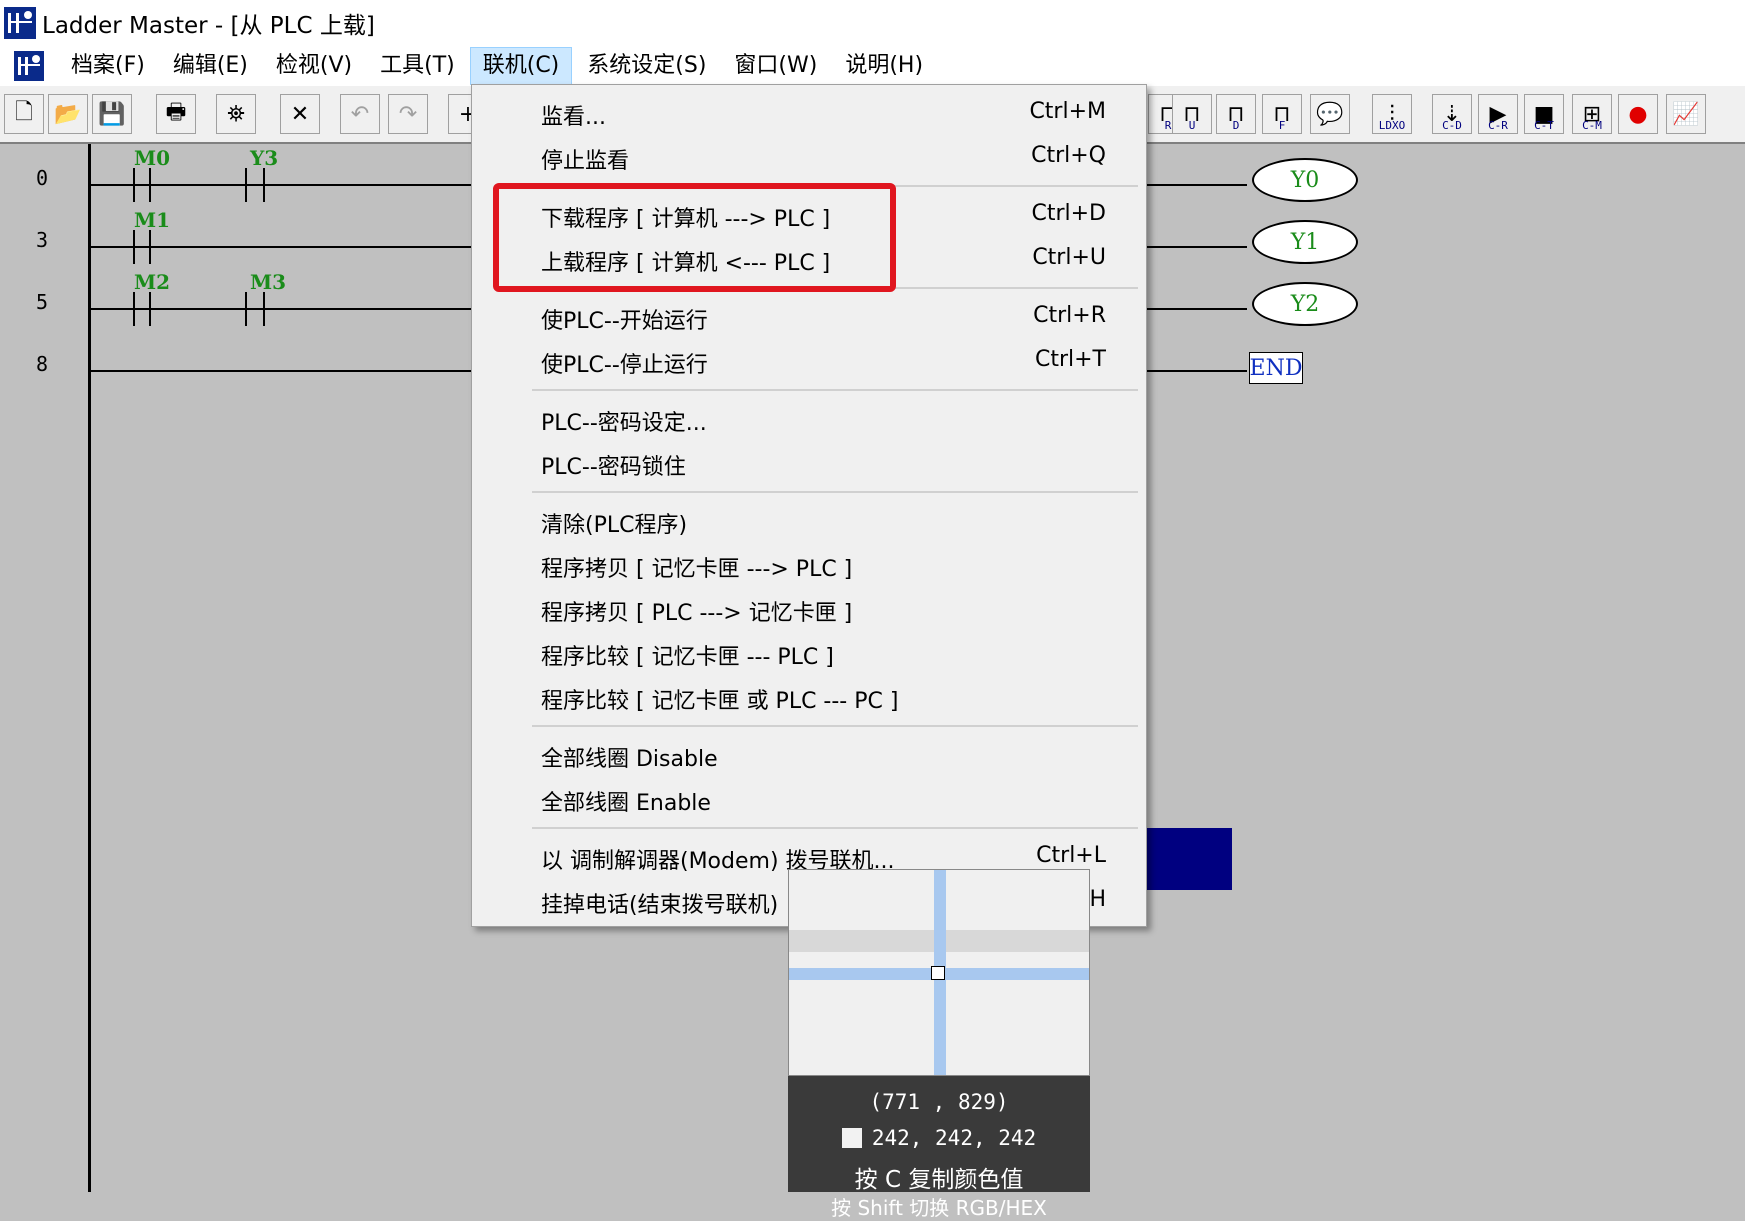  What do you see at coordinates (775, 66) in the screenshot?
I see `menu-window: 窗口(W)` at bounding box center [775, 66].